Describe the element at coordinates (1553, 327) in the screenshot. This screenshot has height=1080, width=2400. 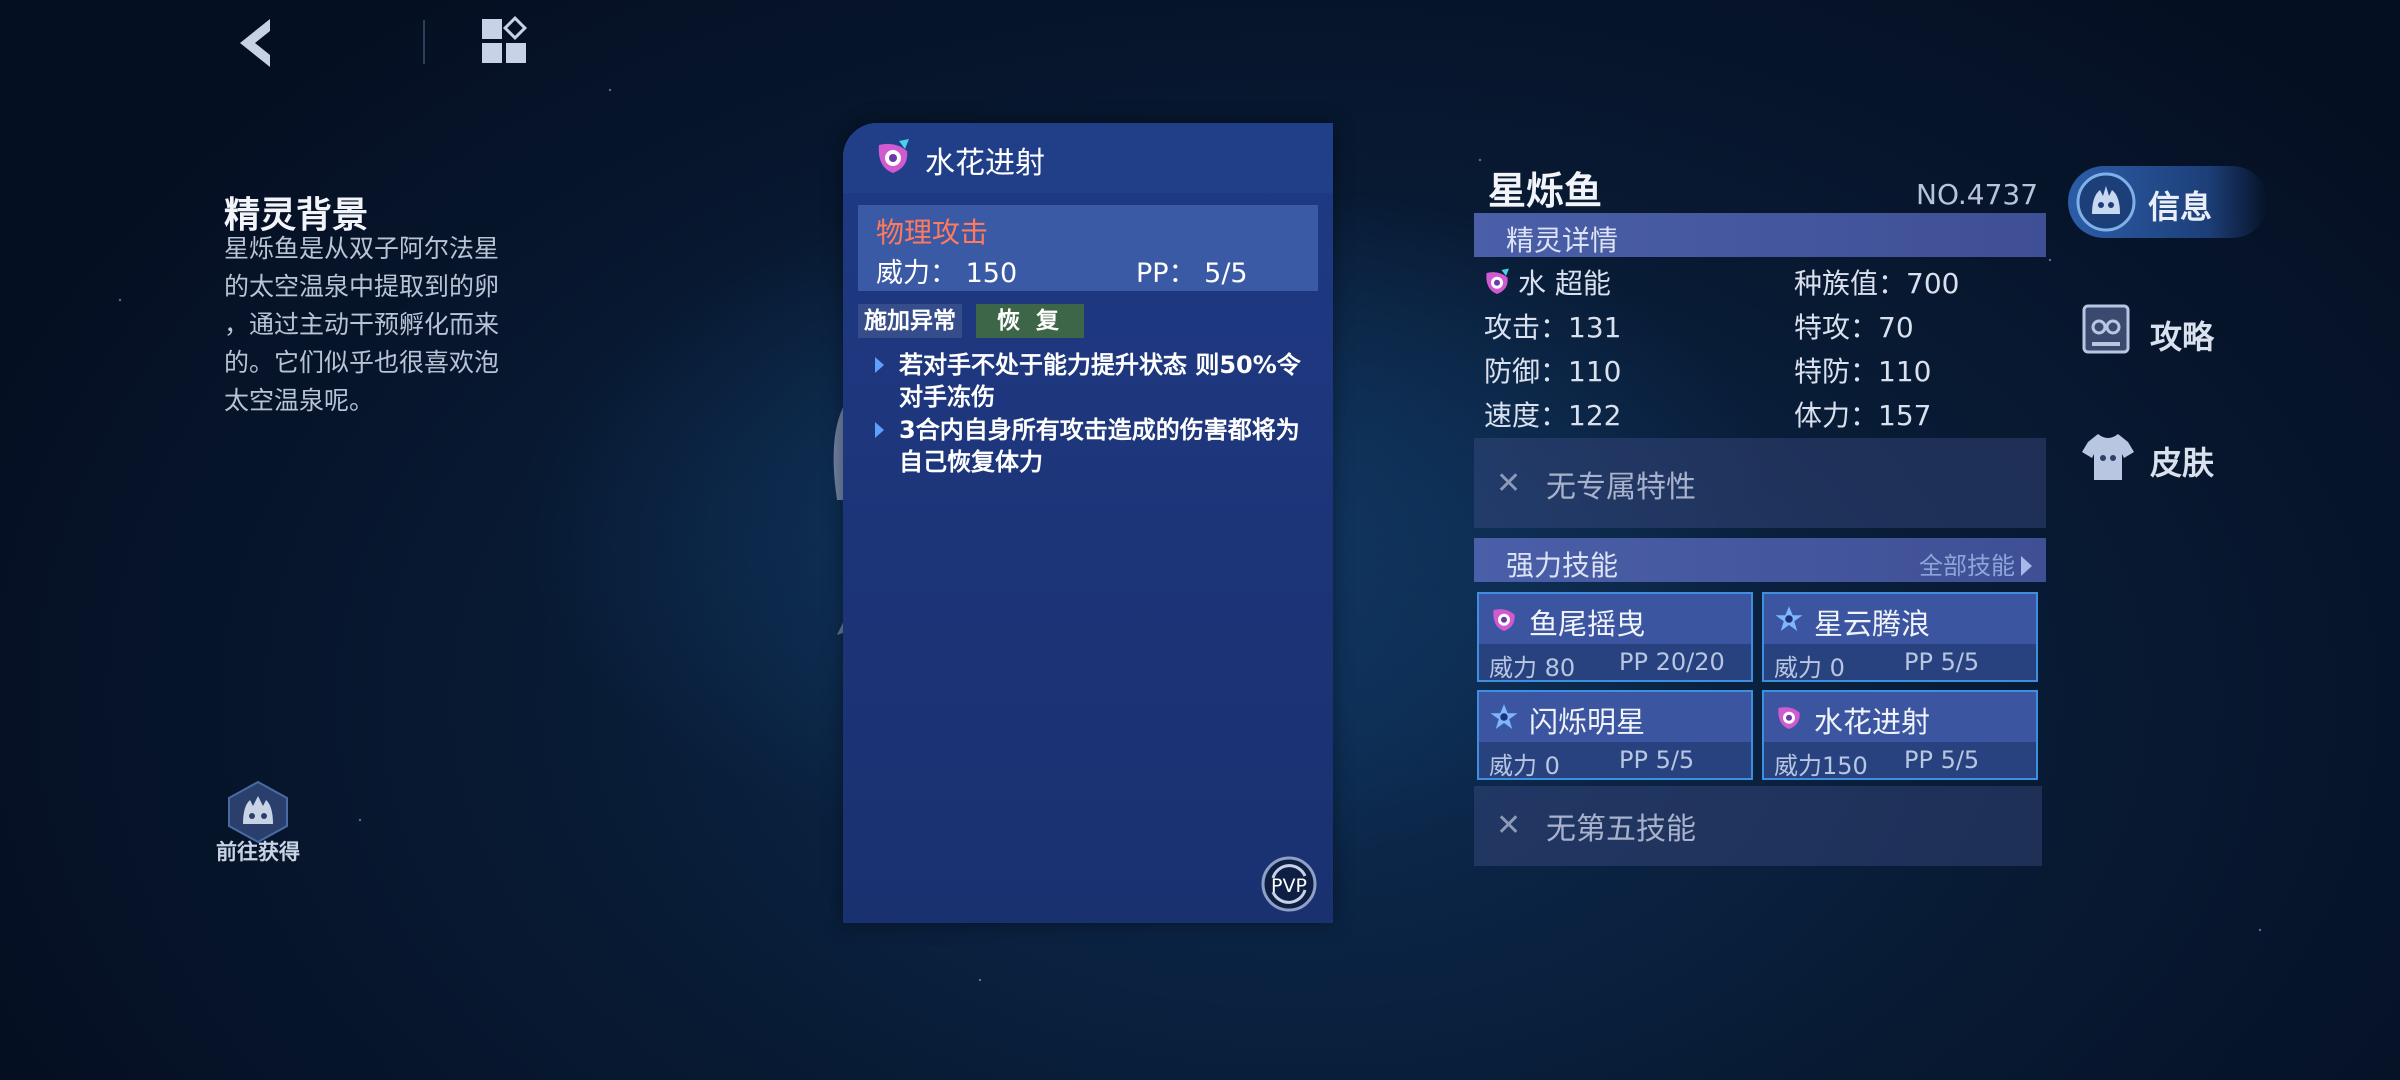
I see `stat-attack: 攻击：131` at that location.